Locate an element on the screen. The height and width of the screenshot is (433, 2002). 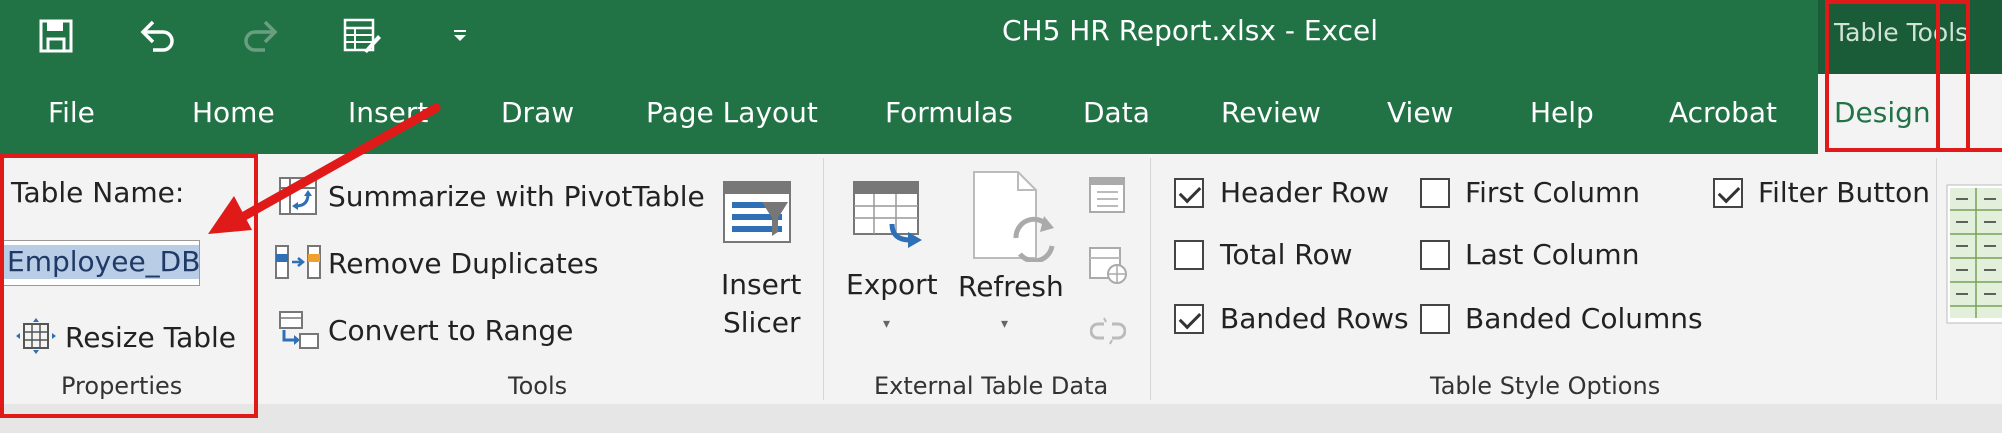
table-style-options-group-label: Table Style Options is located at coordinates (1545, 386).